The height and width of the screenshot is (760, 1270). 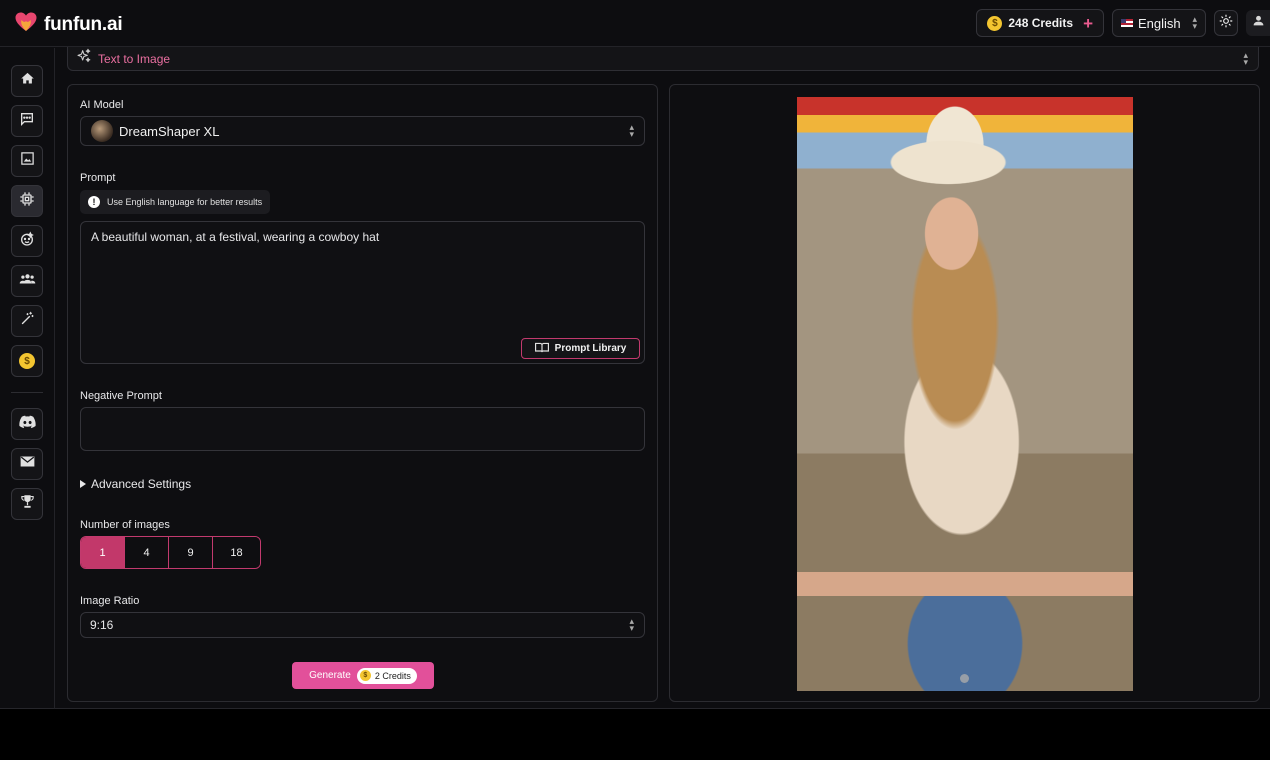 I want to click on advanced-settings-toggle: Advanced Settings, so click(x=135, y=484).